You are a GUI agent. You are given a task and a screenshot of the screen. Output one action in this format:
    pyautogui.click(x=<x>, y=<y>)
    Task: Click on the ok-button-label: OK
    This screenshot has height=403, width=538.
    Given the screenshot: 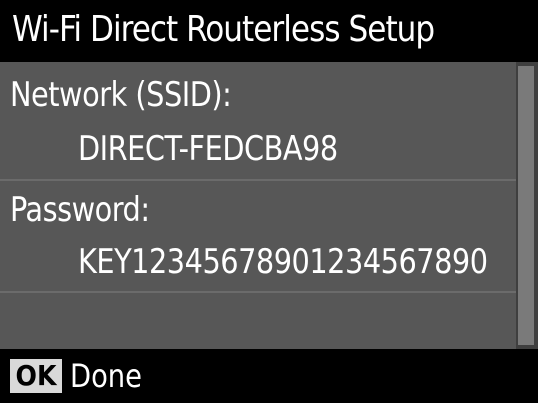 What is the action you would take?
    pyautogui.click(x=36, y=375)
    